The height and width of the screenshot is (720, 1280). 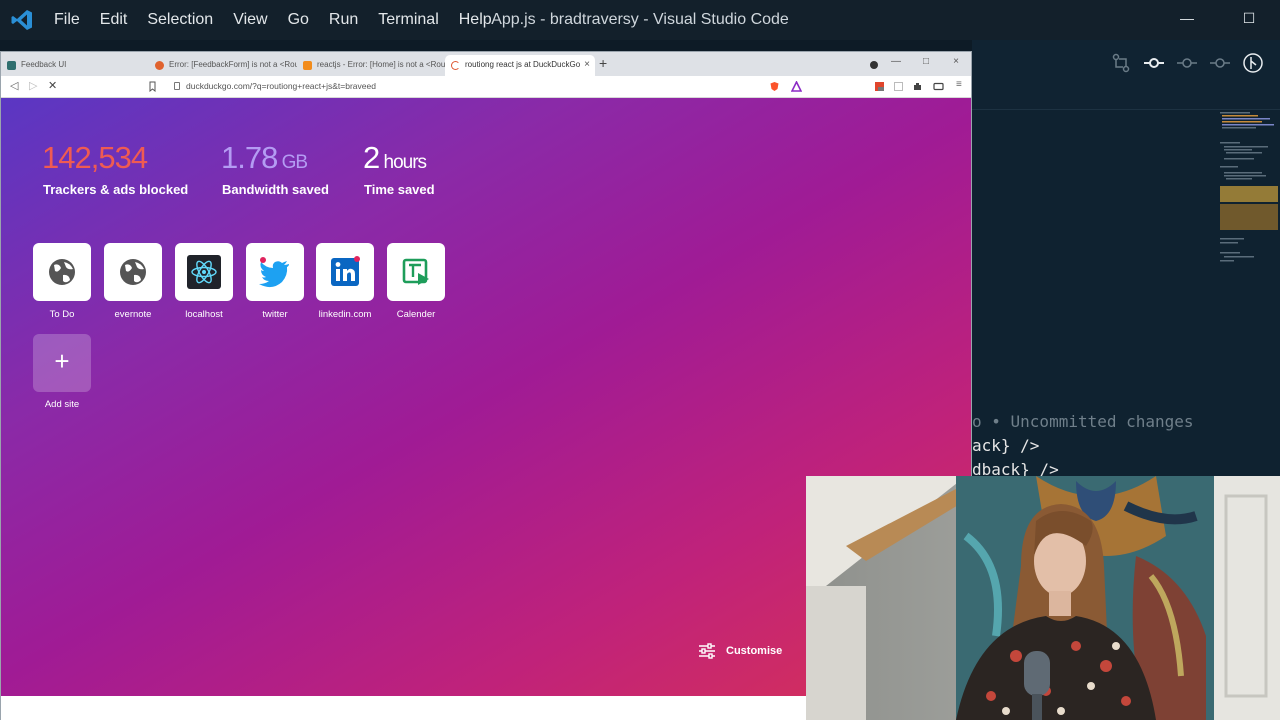 What do you see at coordinates (917, 86) in the screenshot?
I see `puzzle-icon` at bounding box center [917, 86].